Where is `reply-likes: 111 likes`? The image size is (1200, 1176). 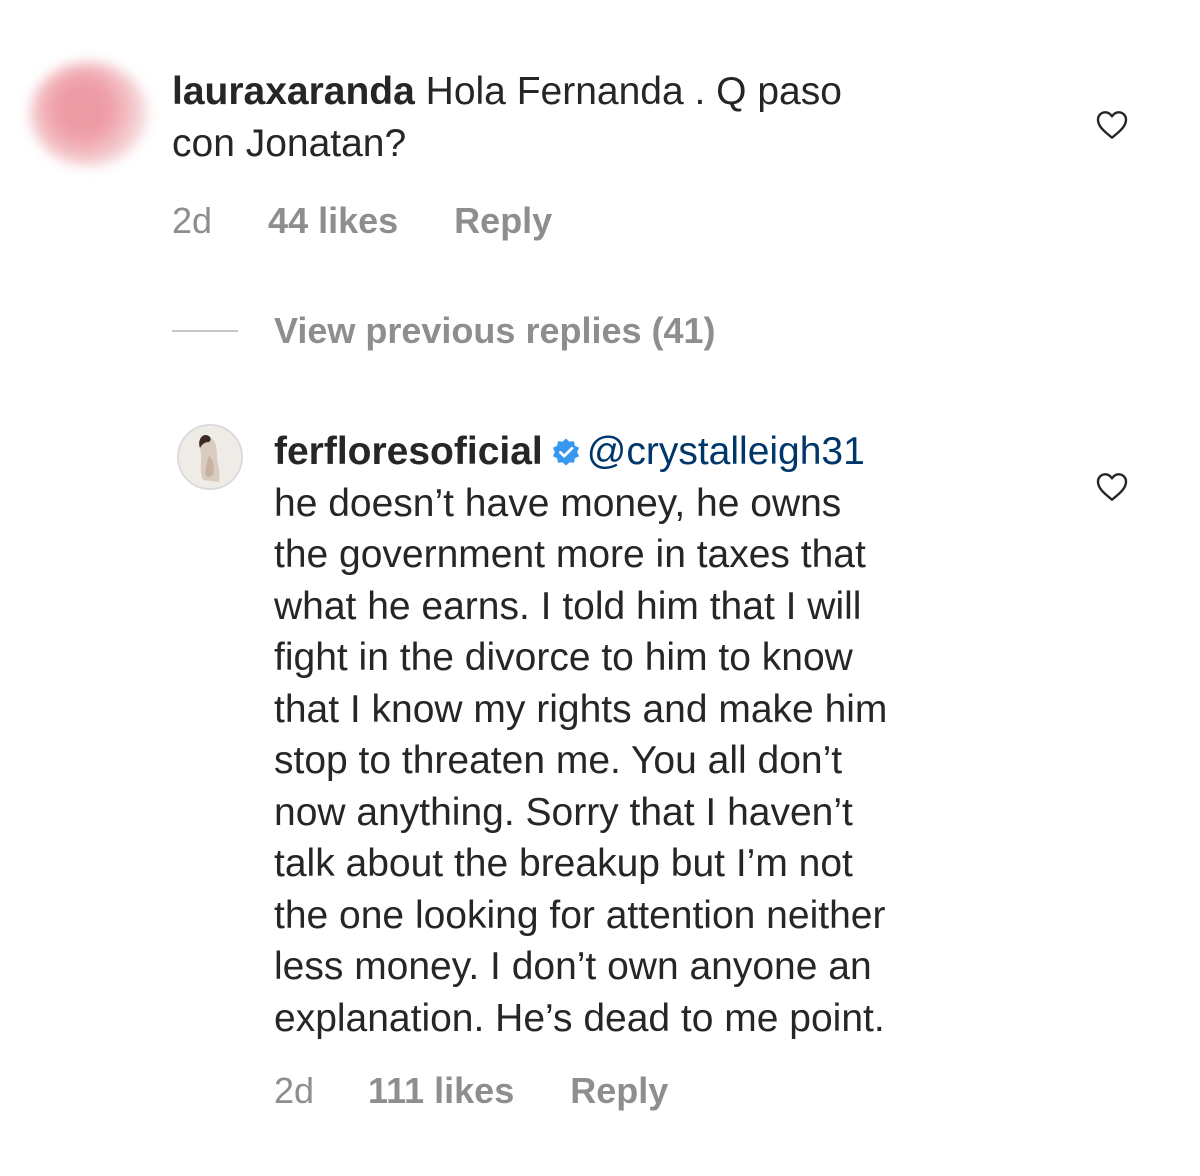
reply-likes: 111 likes is located at coordinates (441, 1091).